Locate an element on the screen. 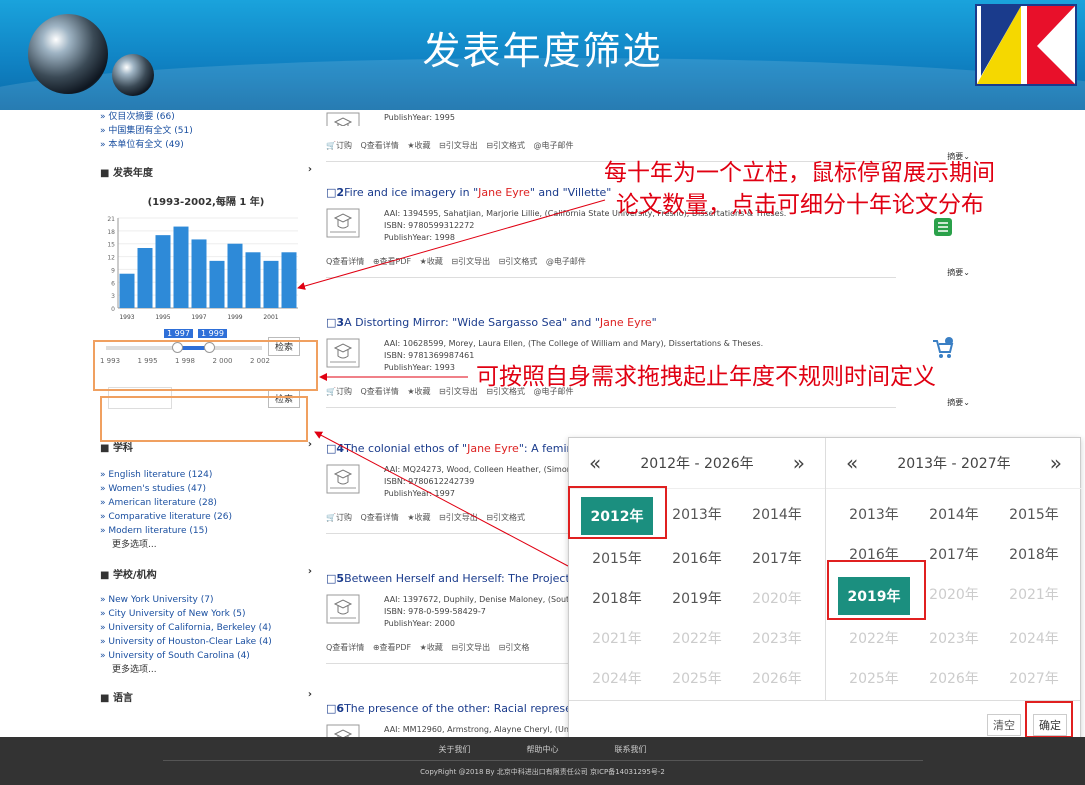  section-school: ■ 学校/机构 › is located at coordinates (206, 573).